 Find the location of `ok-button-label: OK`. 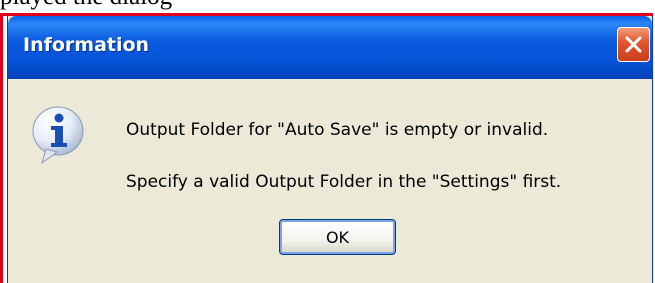

ok-button-label: OK is located at coordinates (337, 237).